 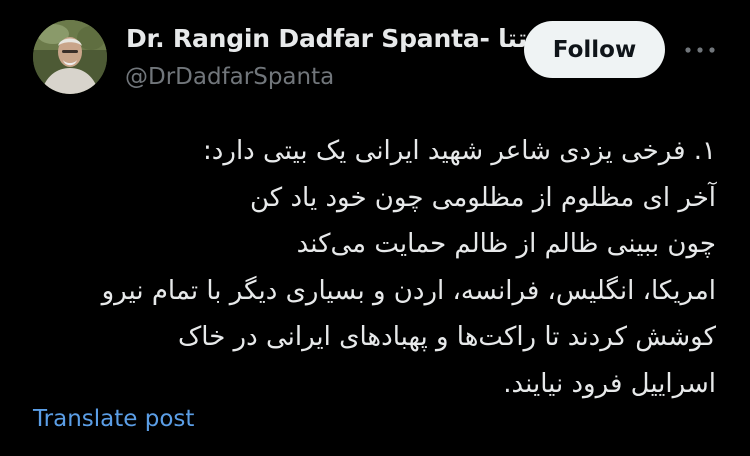 I want to click on avatar-image, so click(x=70, y=57).